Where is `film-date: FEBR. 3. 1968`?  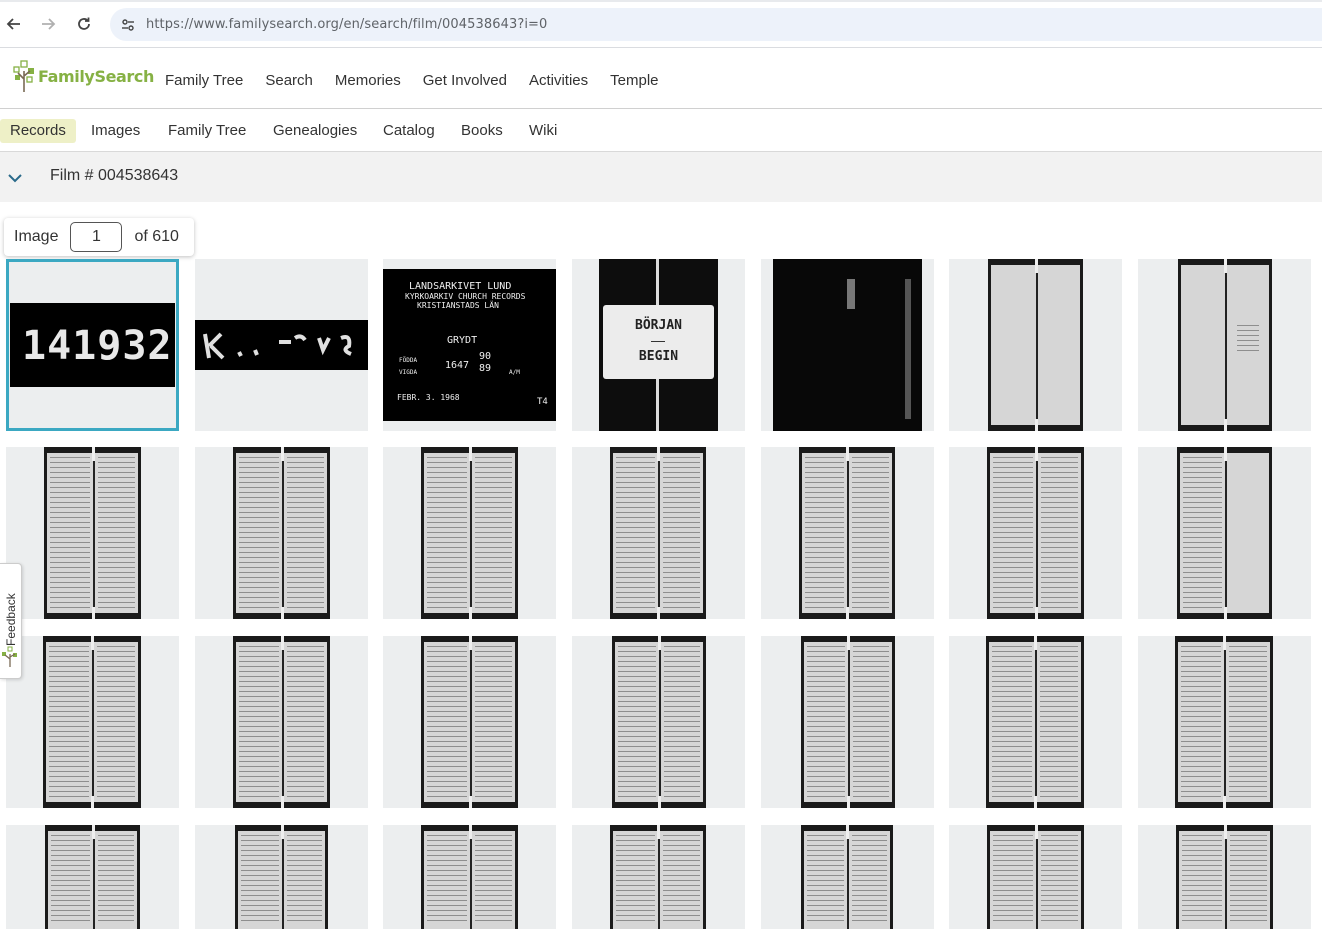 film-date: FEBR. 3. 1968 is located at coordinates (428, 397).